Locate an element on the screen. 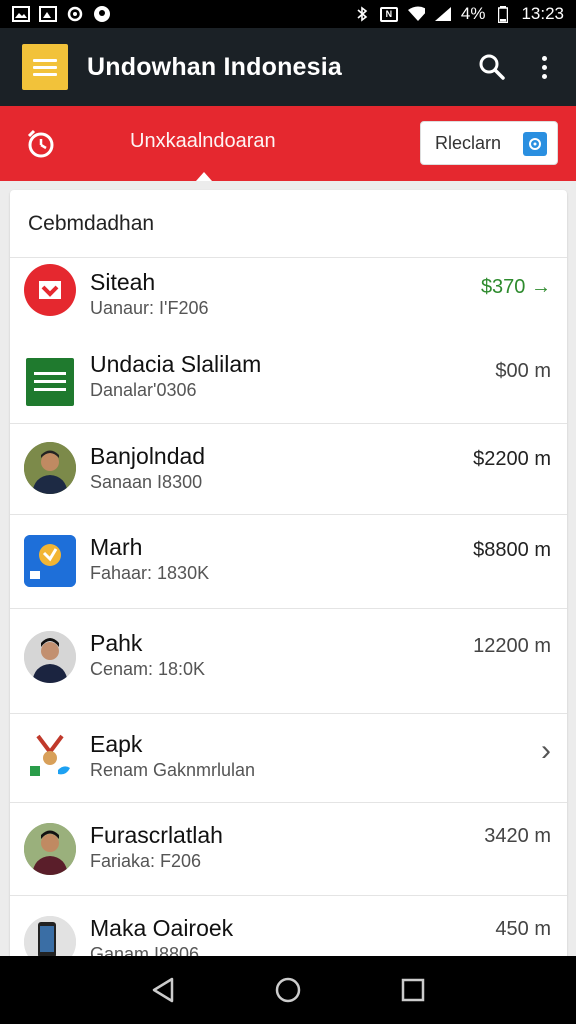 This screenshot has width=576, height=1024. clock: 13:23 is located at coordinates (542, 13).